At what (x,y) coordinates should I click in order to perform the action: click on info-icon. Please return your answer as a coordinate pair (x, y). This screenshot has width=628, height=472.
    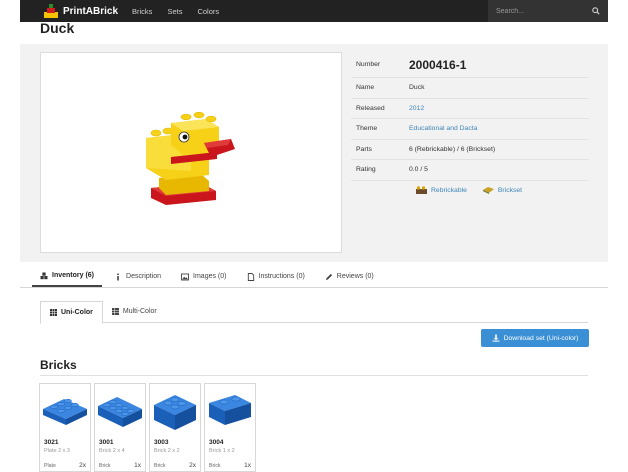
    Looking at the image, I should click on (118, 276).